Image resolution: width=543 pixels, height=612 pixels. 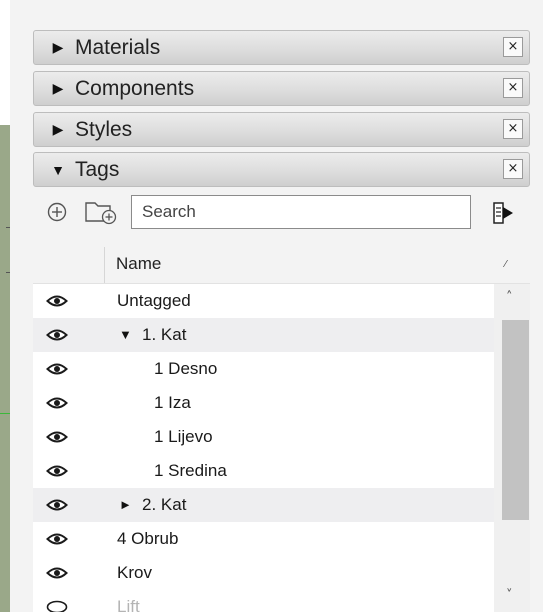 What do you see at coordinates (263, 539) in the screenshot?
I see `tag-row: 4 Obrub` at bounding box center [263, 539].